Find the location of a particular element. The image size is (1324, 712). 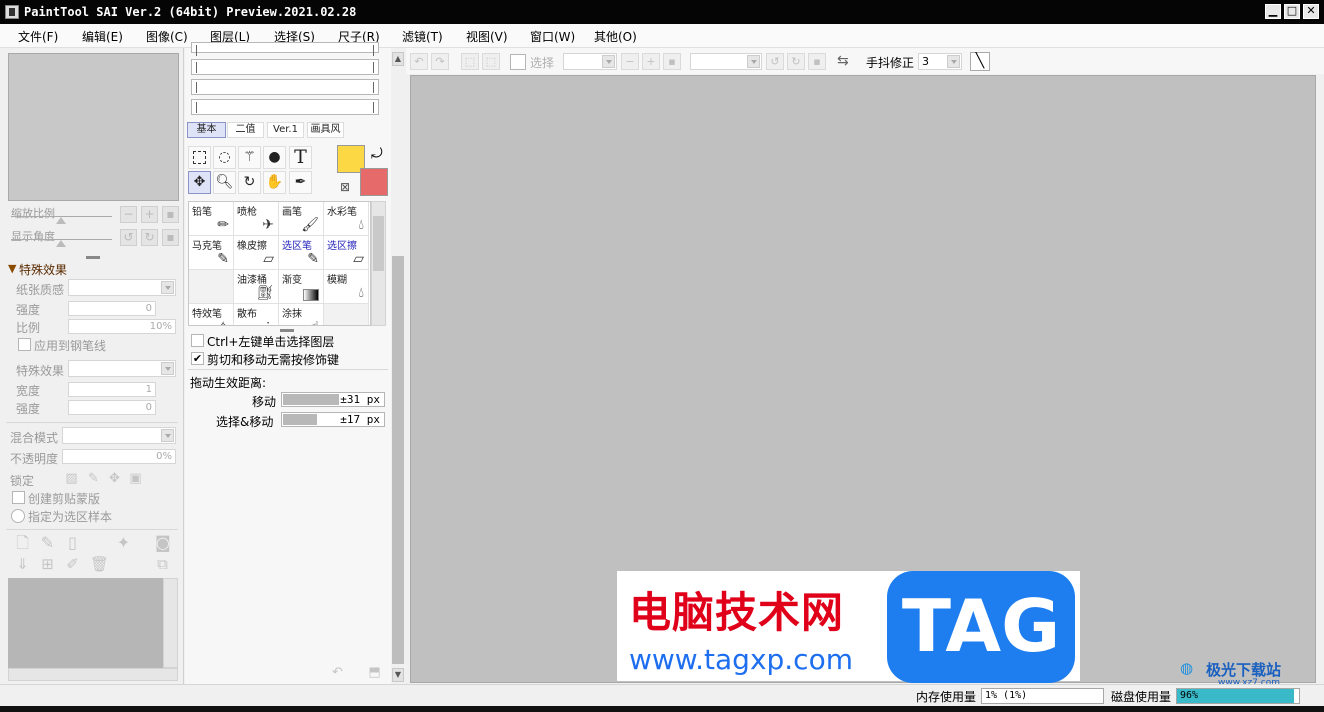

menu-file: 文件(F) is located at coordinates (38, 36).